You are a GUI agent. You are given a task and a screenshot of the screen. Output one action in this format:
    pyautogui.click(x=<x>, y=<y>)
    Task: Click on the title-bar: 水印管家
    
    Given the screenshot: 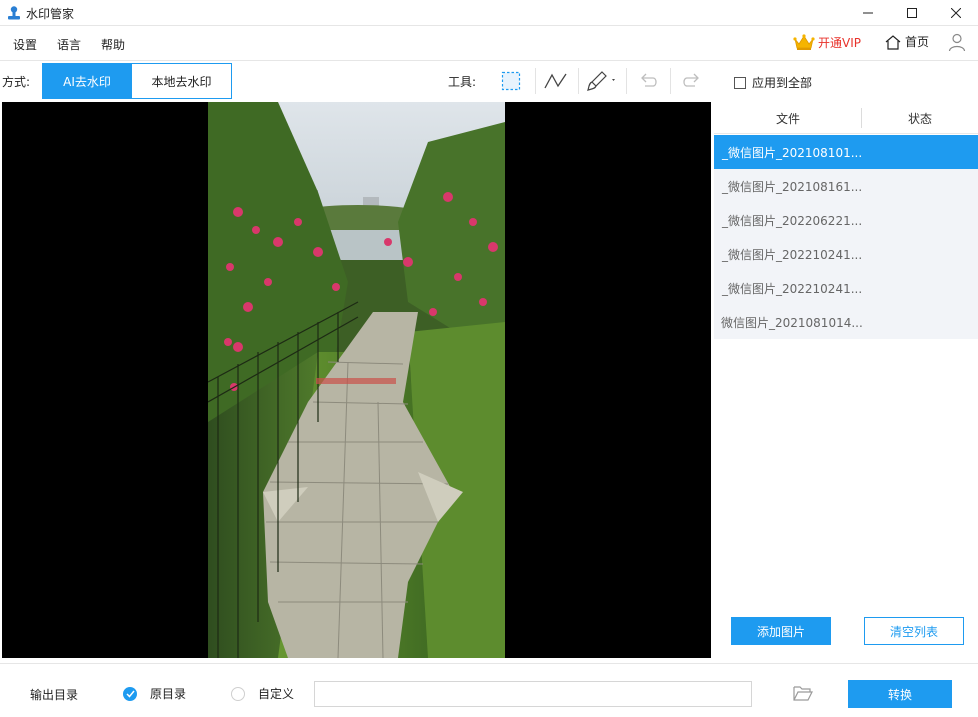 What is the action you would take?
    pyautogui.click(x=489, y=13)
    